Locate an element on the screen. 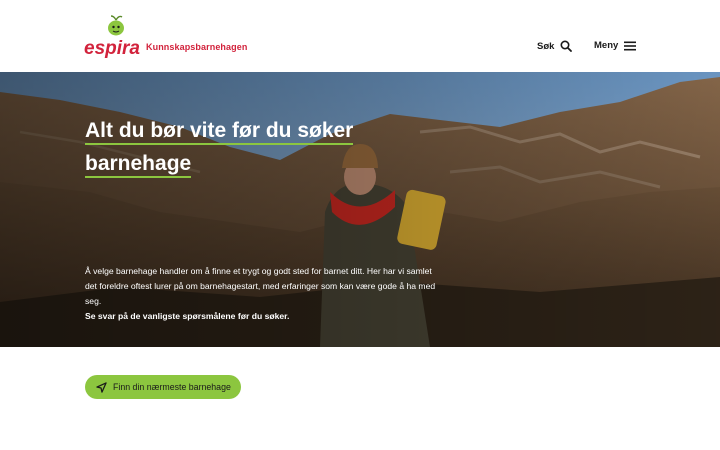 This screenshot has width=720, height=450. menu-button: Meny is located at coordinates (615, 45).